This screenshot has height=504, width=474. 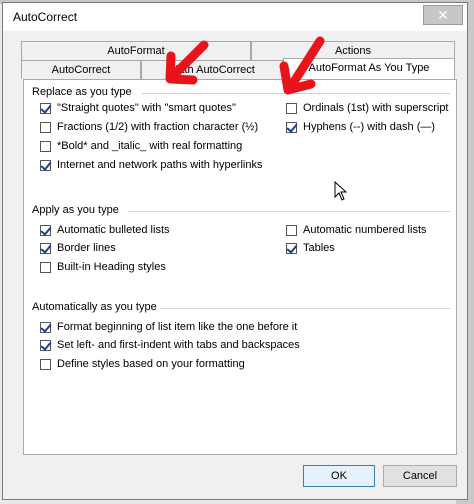 I want to click on opt-heading-styles: Built-in Heading styles, so click(x=103, y=267).